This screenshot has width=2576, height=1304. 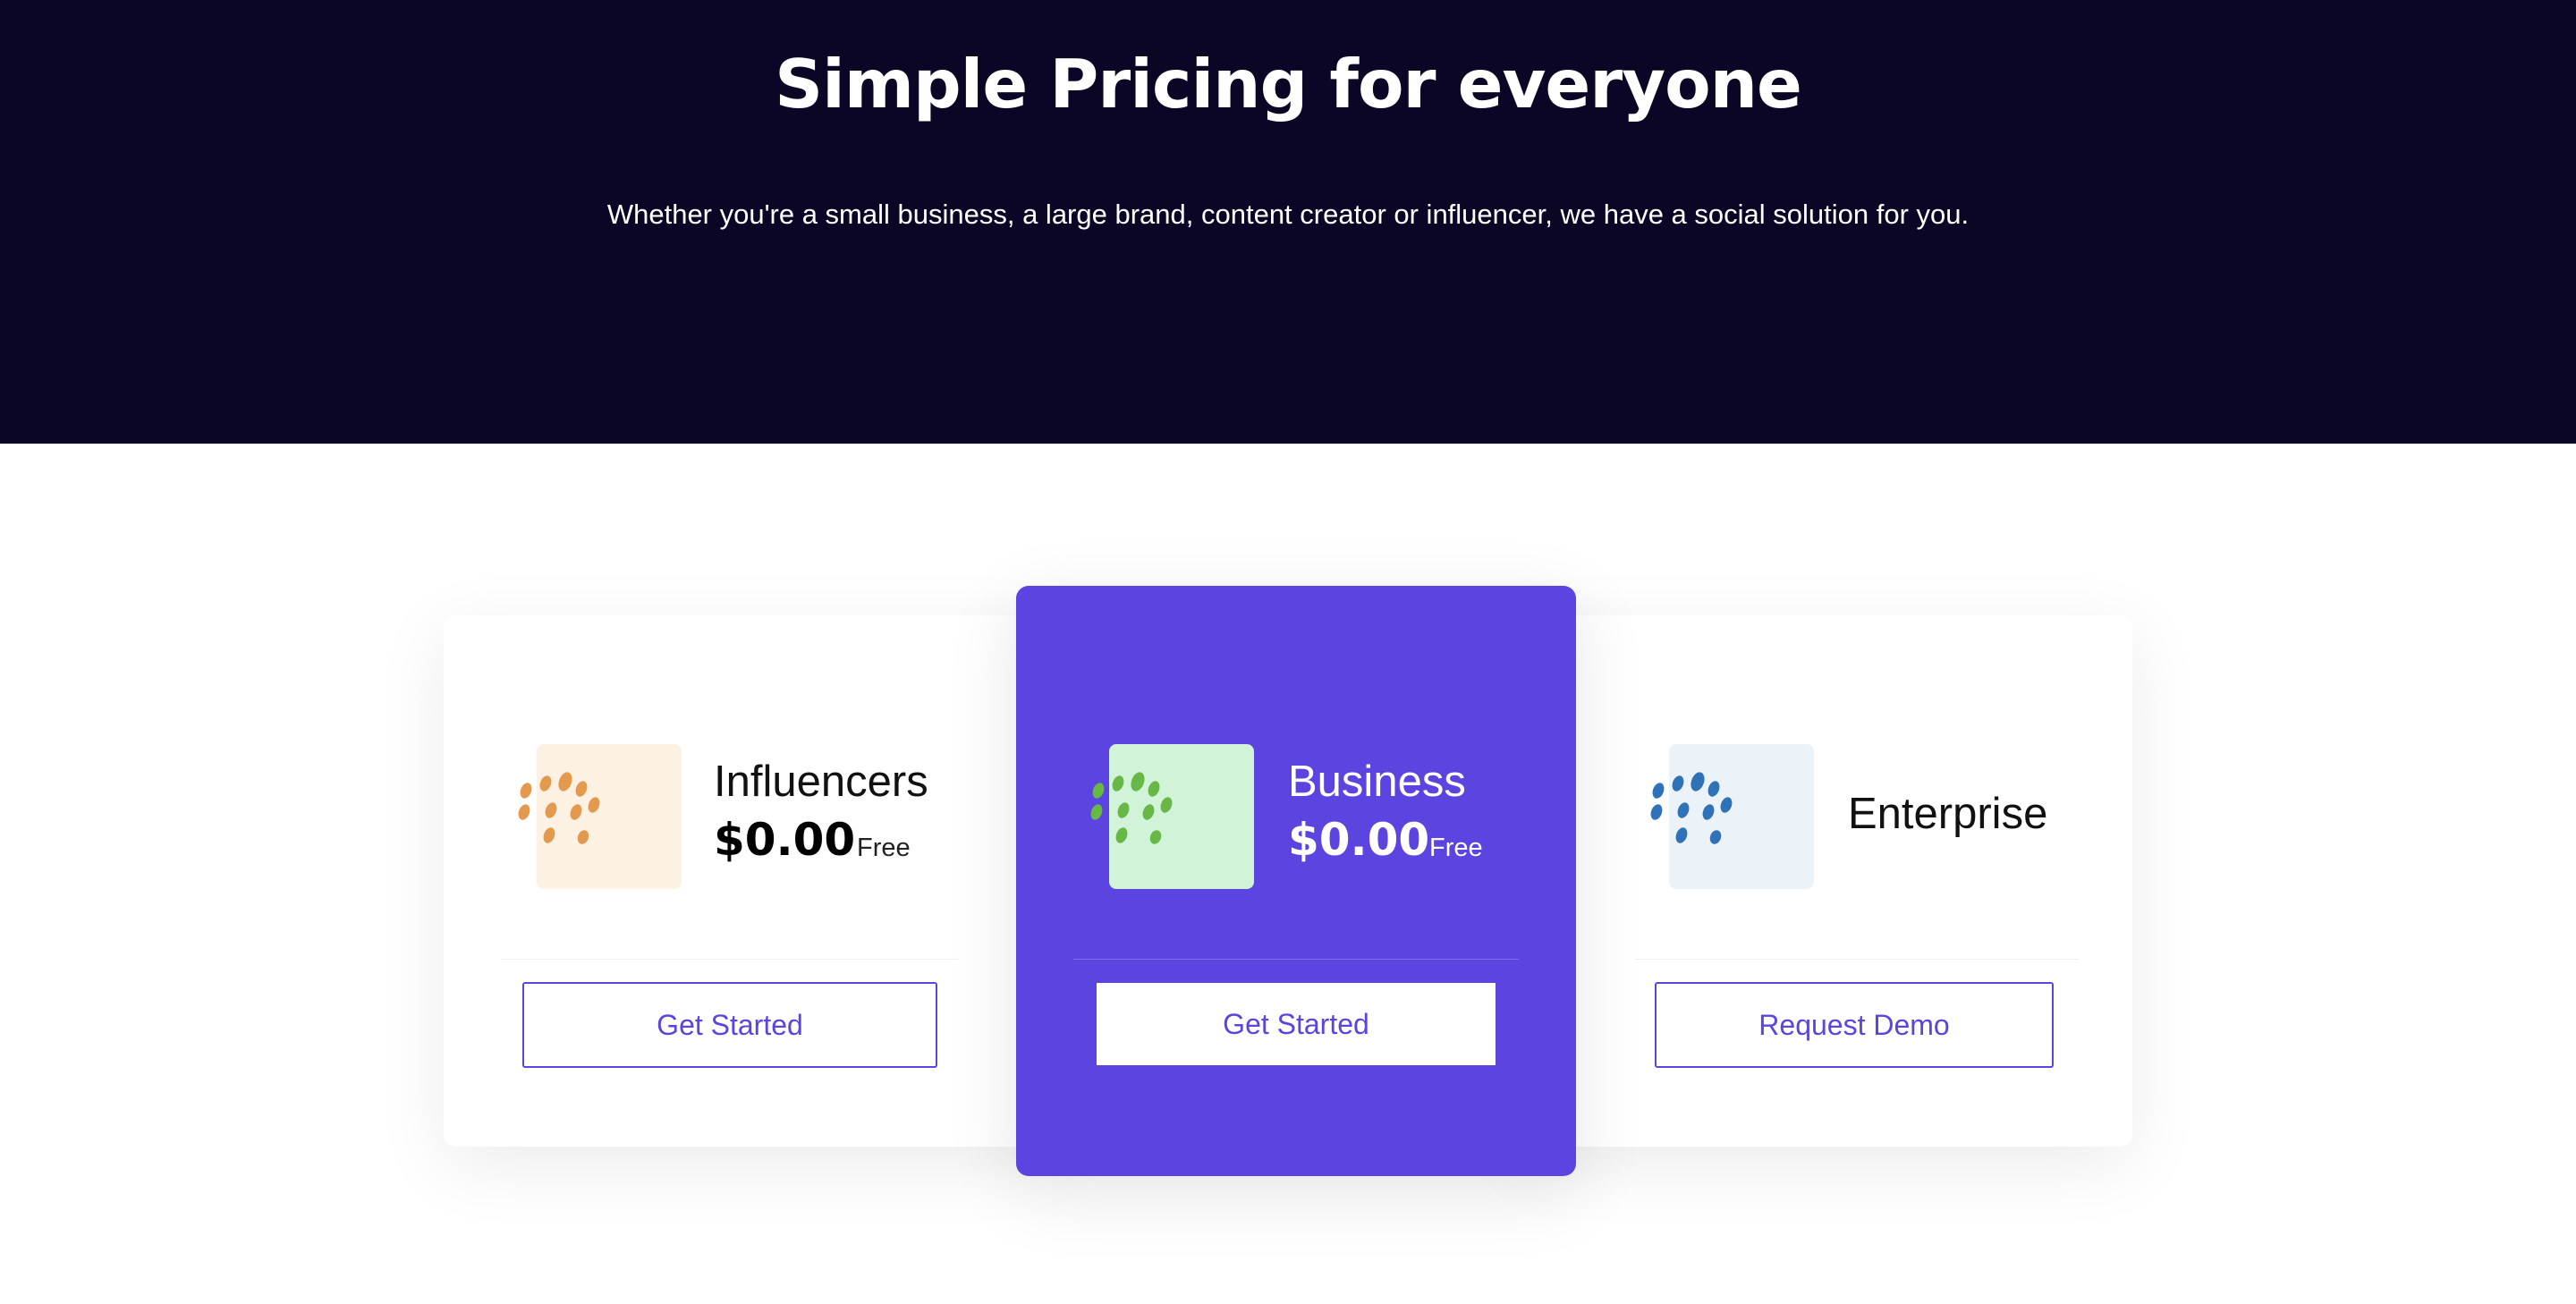 I want to click on request-demo-button: Request Demo, so click(x=1854, y=1025).